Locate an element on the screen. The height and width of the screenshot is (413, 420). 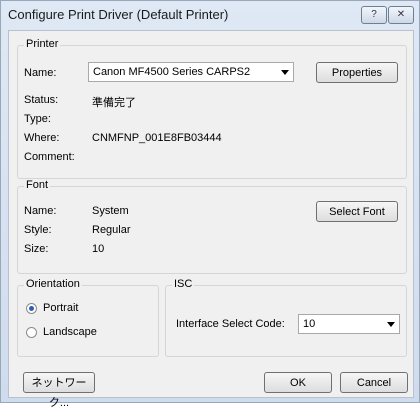
portrait-label: Portrait is located at coordinates (61, 308).